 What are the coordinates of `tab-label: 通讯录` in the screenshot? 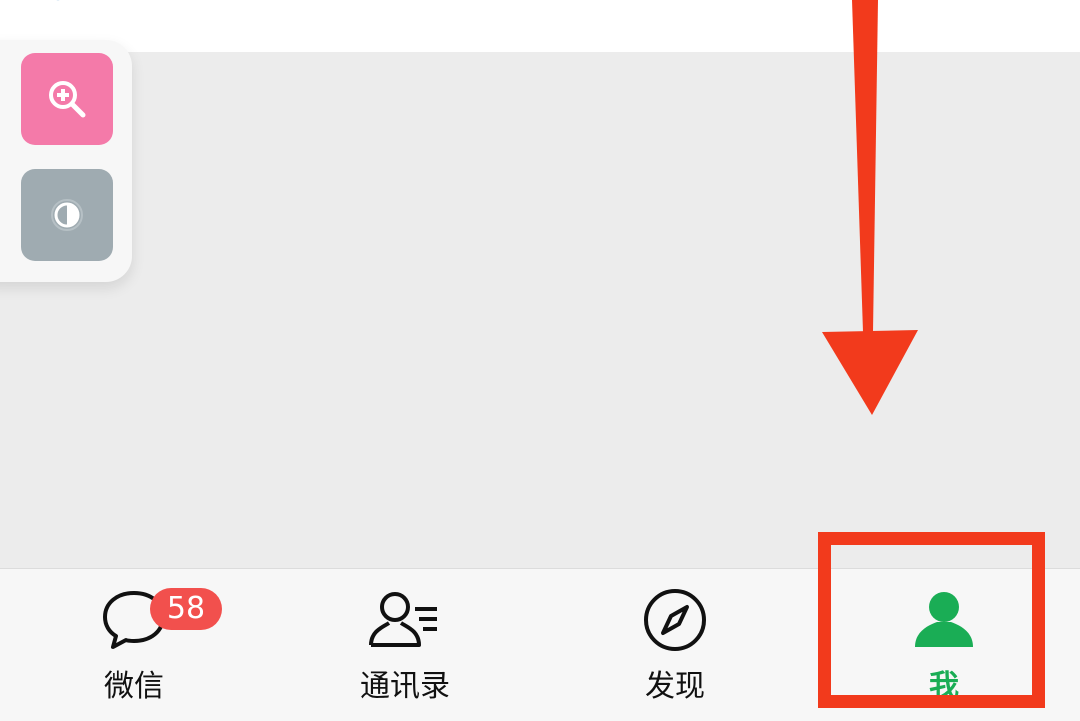 It's located at (405, 686).